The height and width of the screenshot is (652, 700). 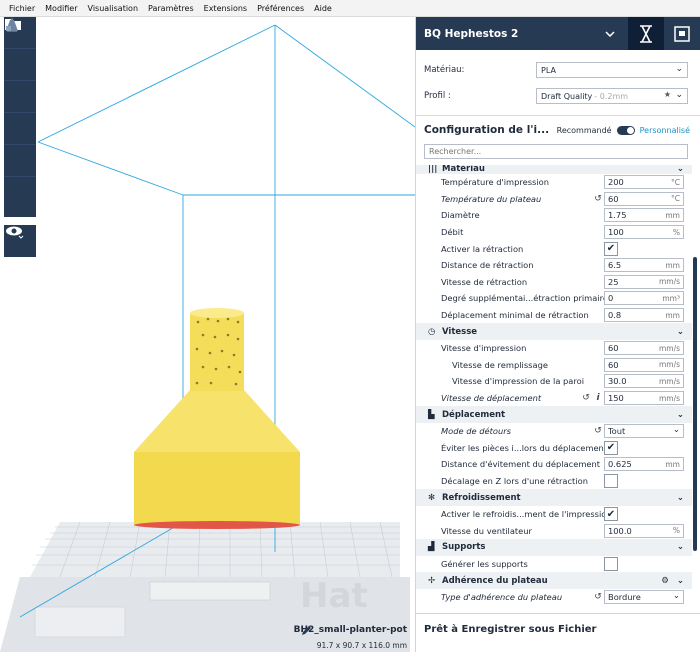 I want to click on star-icon: ★, so click(x=667, y=94).